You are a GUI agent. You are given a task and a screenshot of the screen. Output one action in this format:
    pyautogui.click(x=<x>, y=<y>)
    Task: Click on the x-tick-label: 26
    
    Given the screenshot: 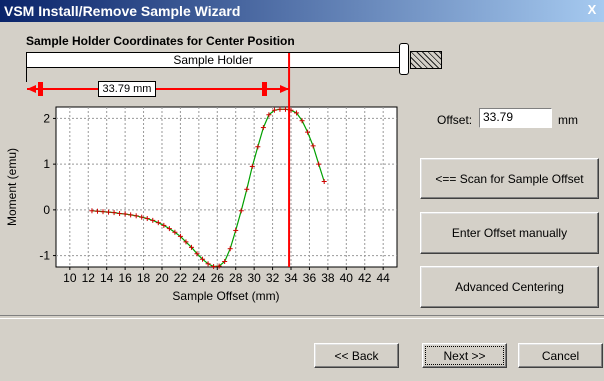 What is the action you would take?
    pyautogui.click(x=218, y=278)
    